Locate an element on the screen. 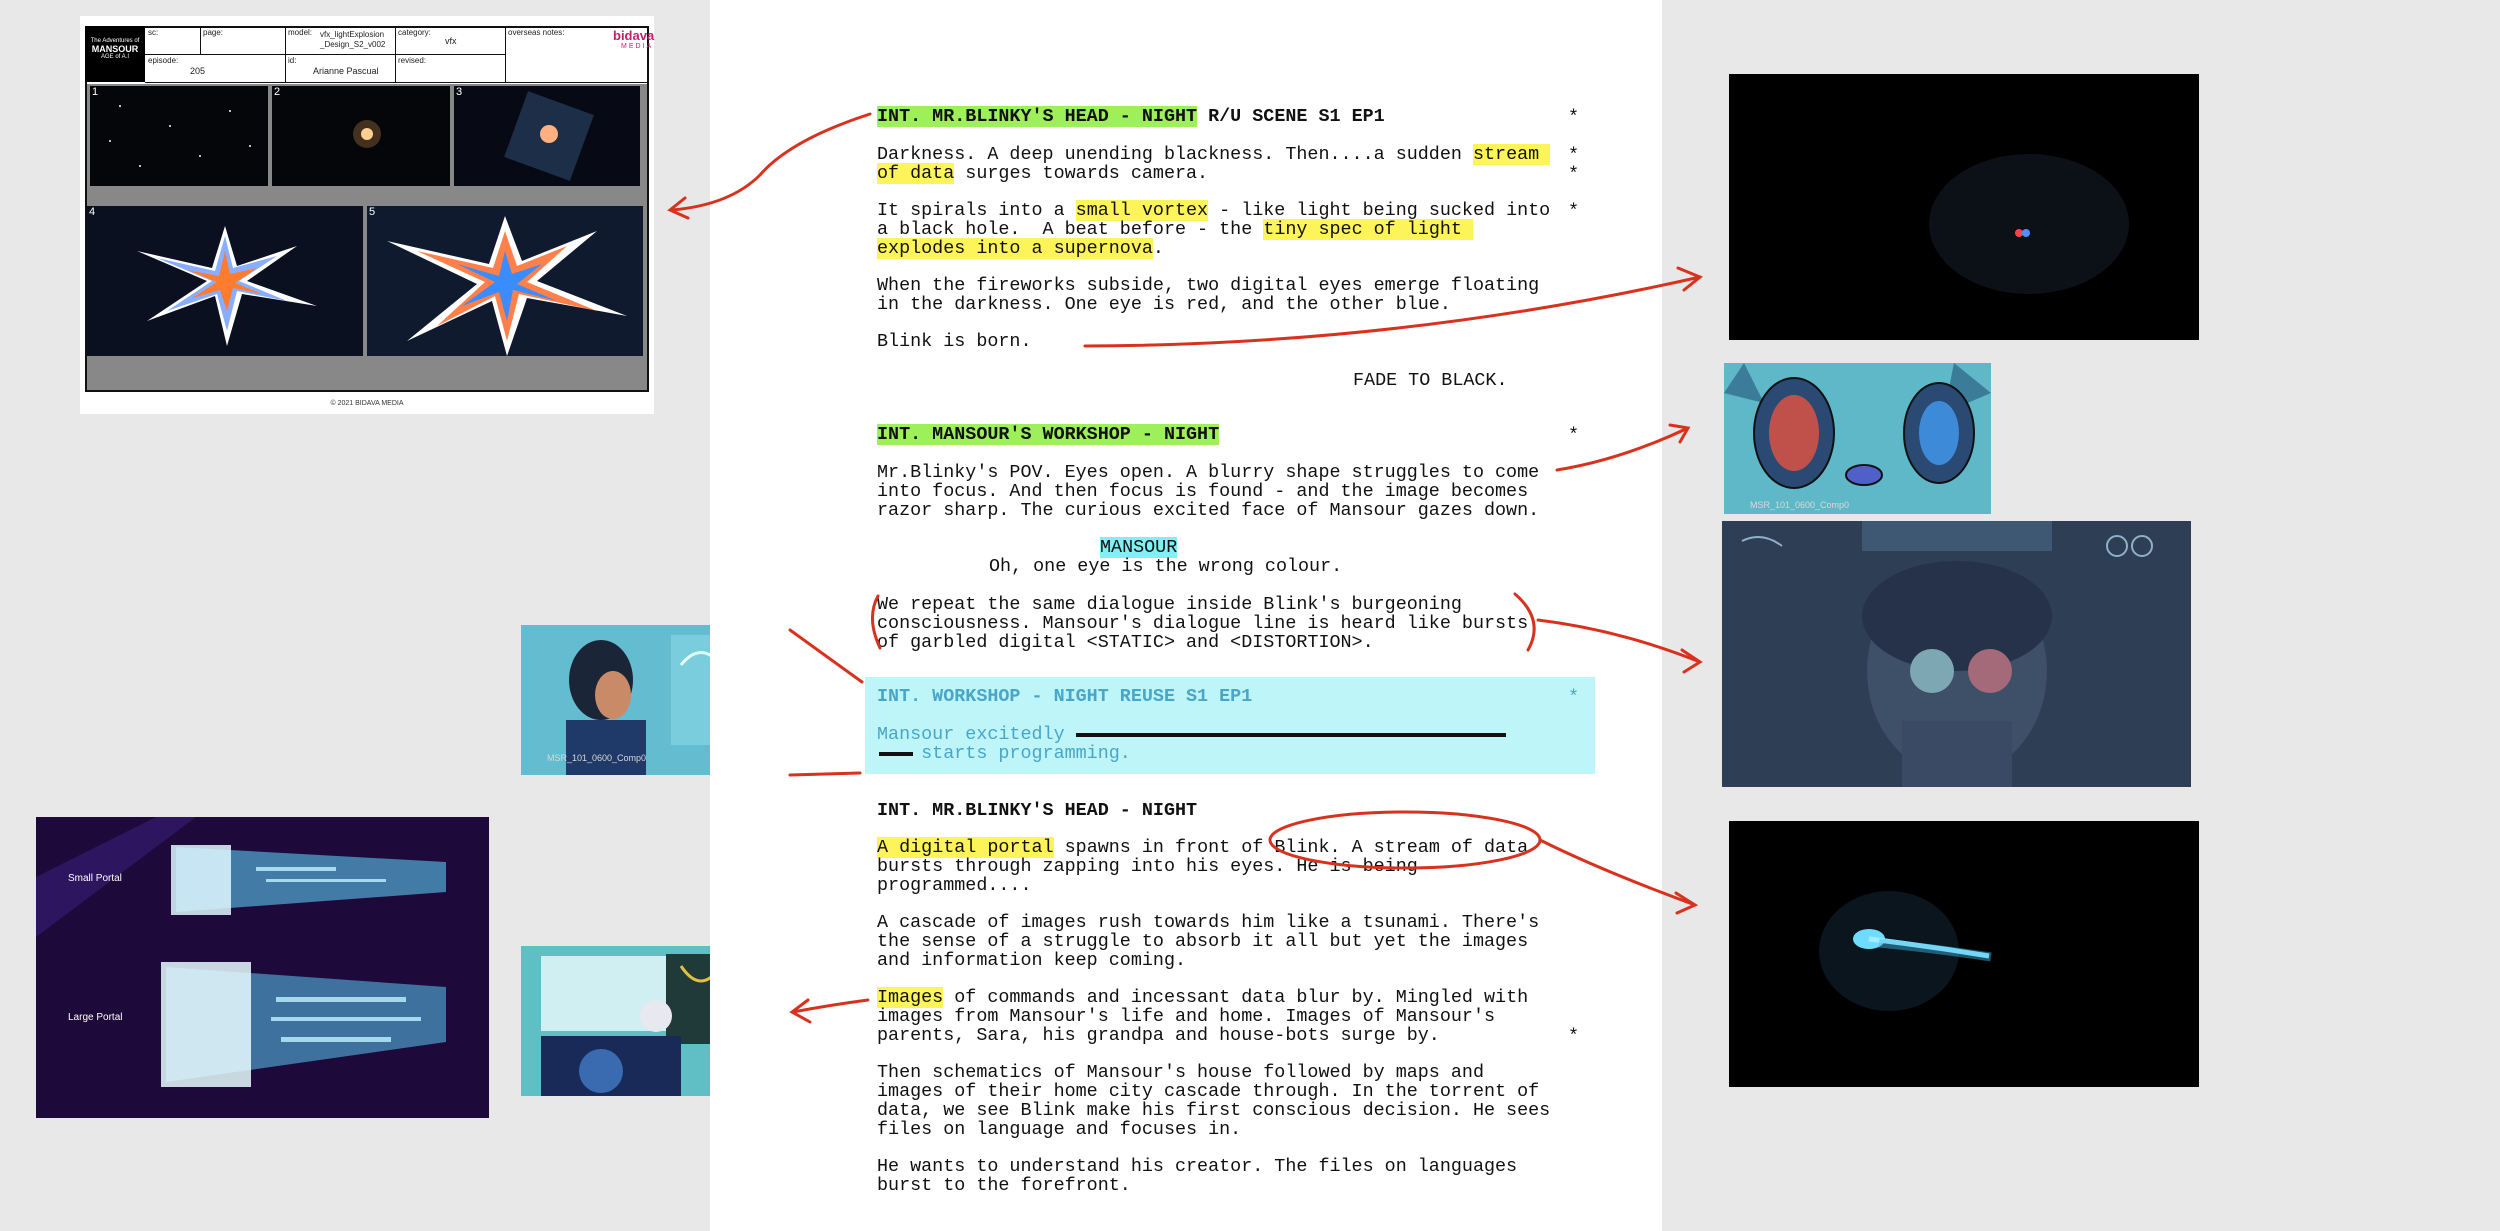 The image size is (2500, 1231). annotation-arrow-to-mansour-pov is located at coordinates (1619, 641).